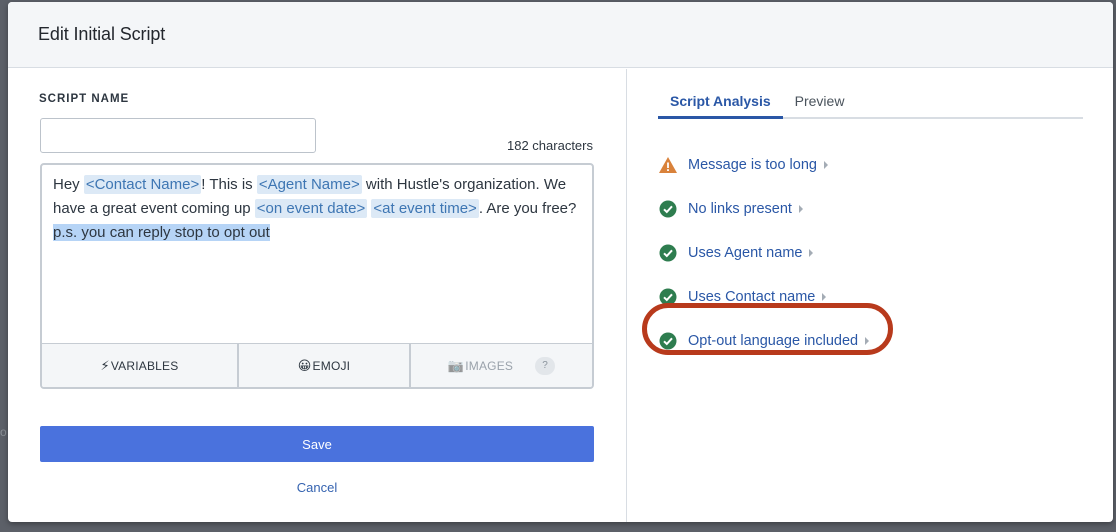 This screenshot has height=532, width=1116. What do you see at coordinates (142, 184) in the screenshot?
I see `variable-tag: <Contact Name>` at bounding box center [142, 184].